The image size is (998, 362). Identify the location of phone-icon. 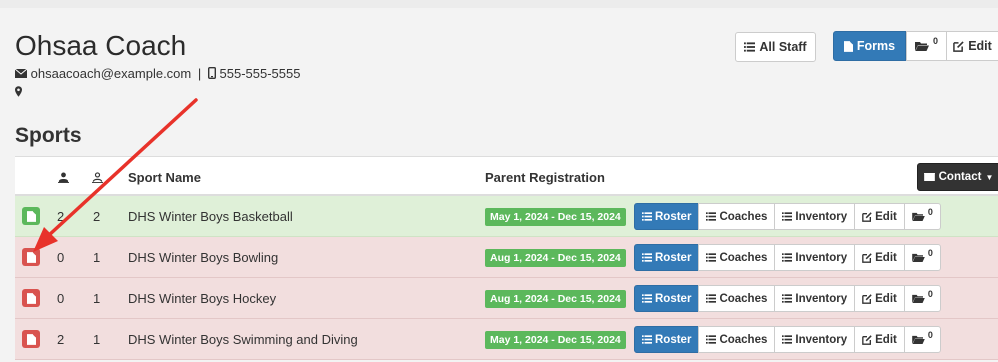
(212, 73).